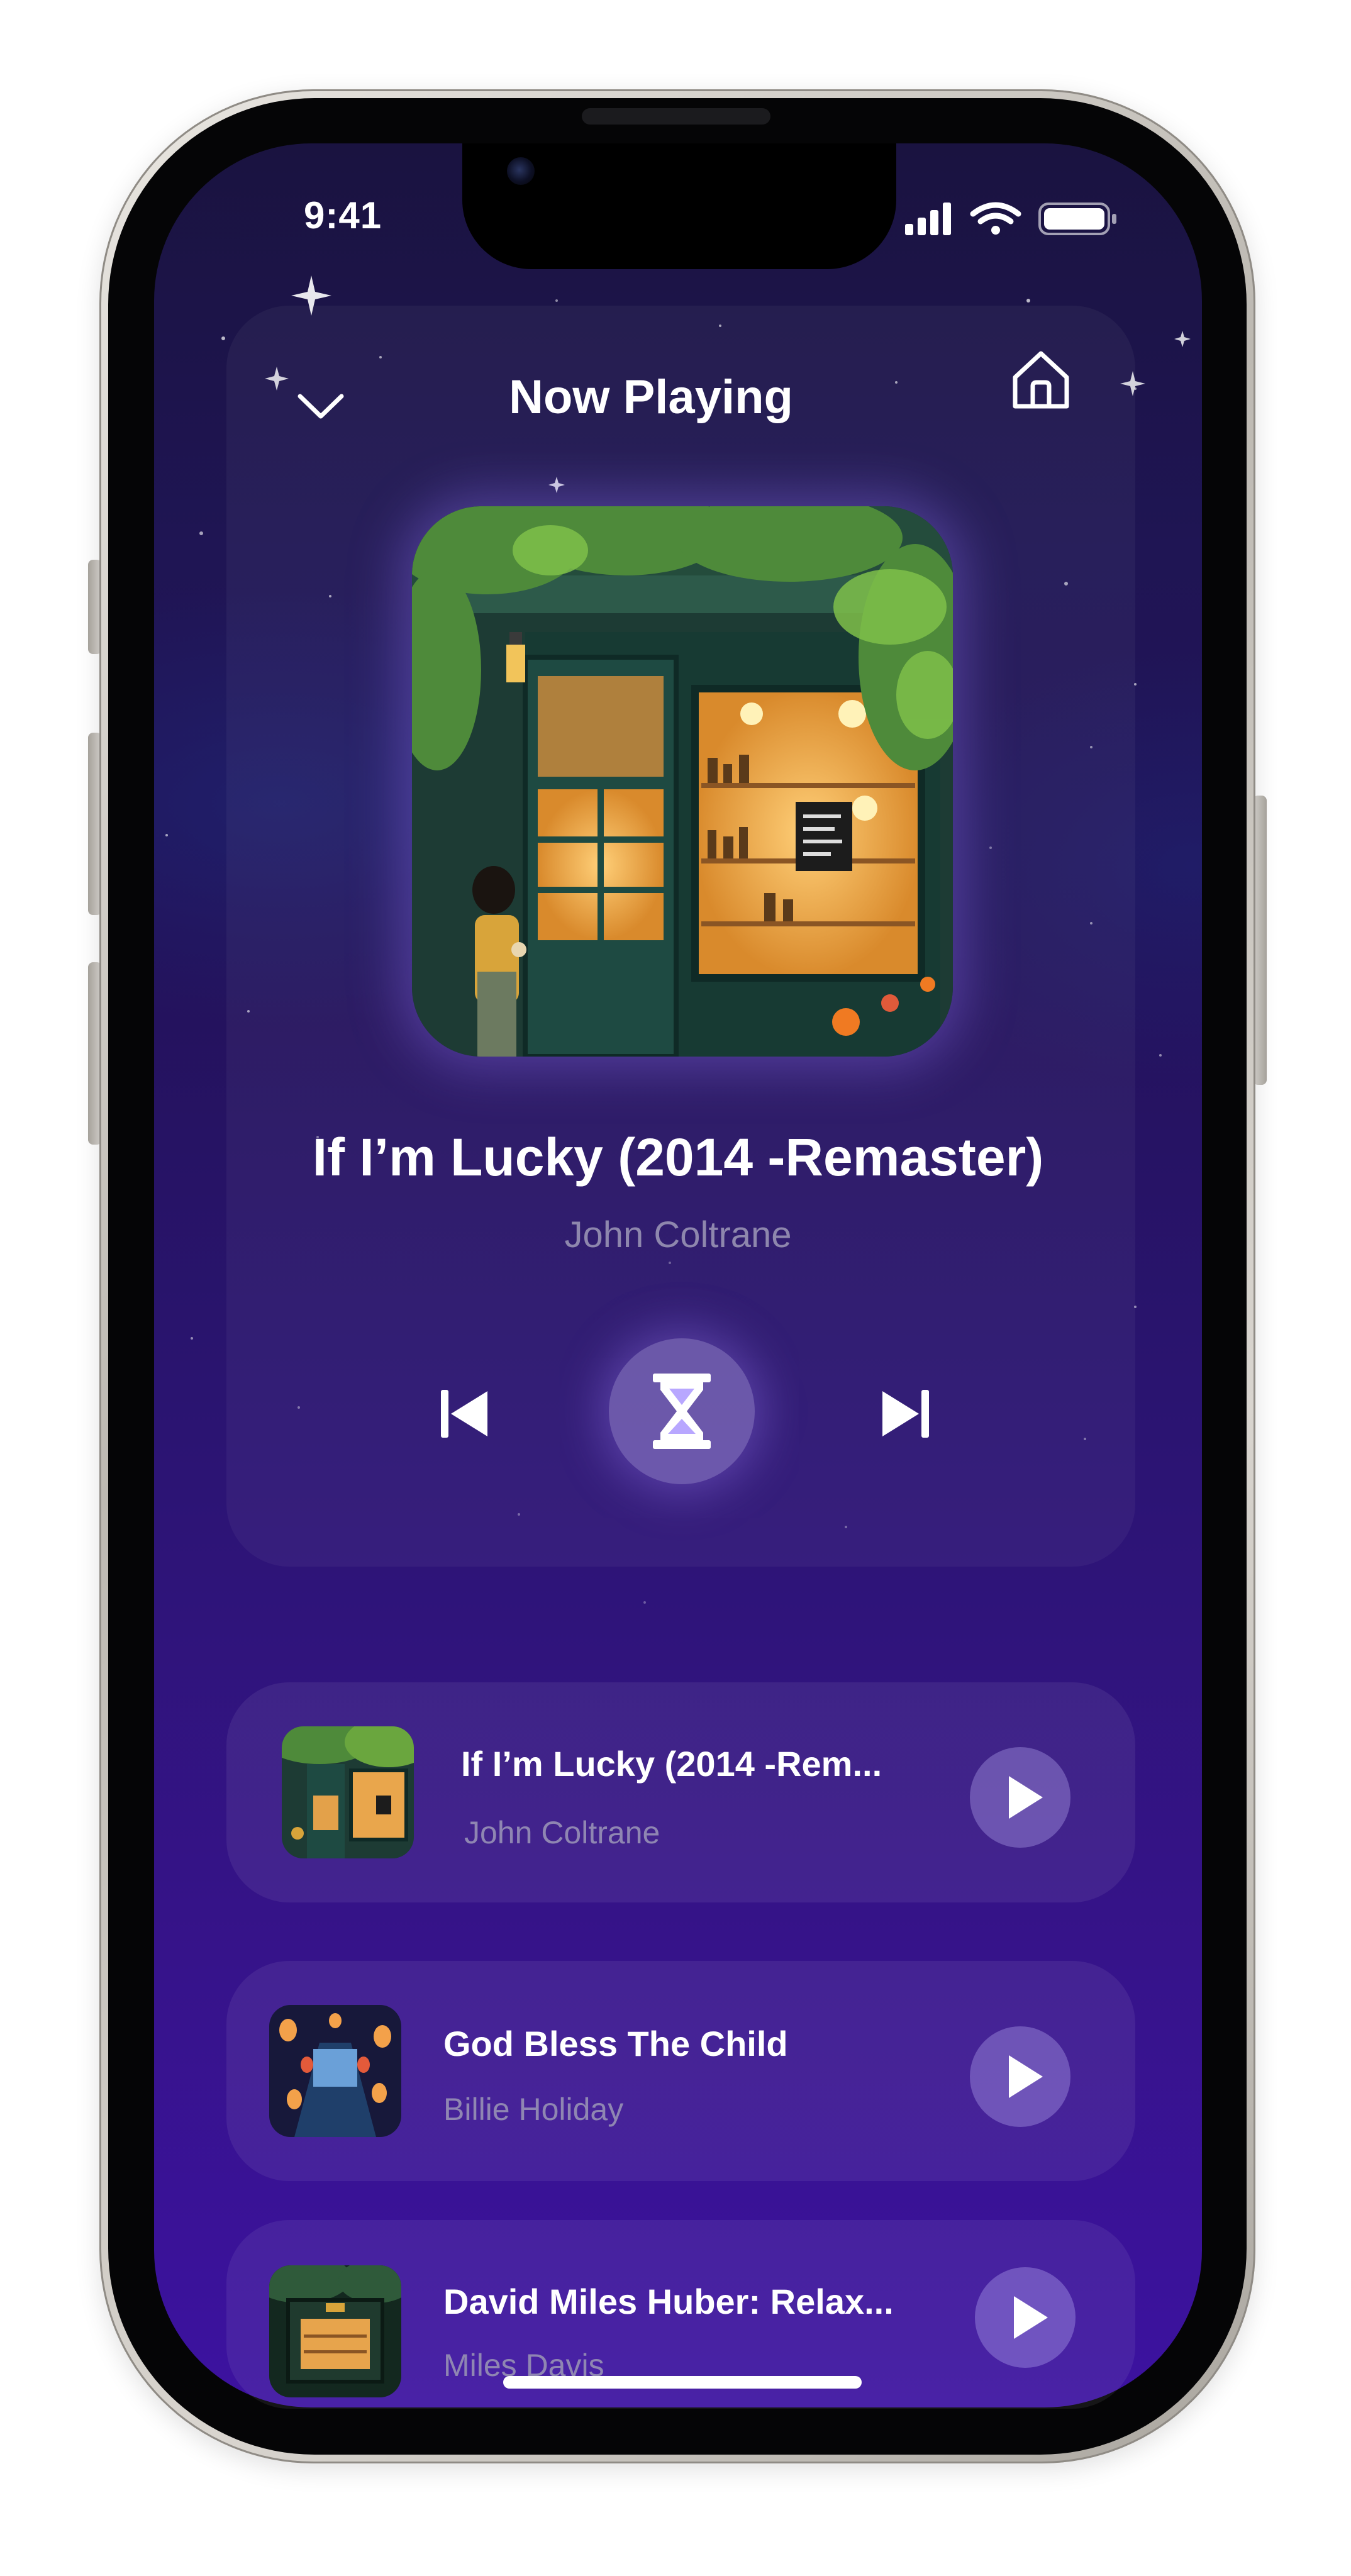 The image size is (1351, 2576). I want to click on track-title: If I’m Lucky (2014 -Remaster), so click(678, 1157).